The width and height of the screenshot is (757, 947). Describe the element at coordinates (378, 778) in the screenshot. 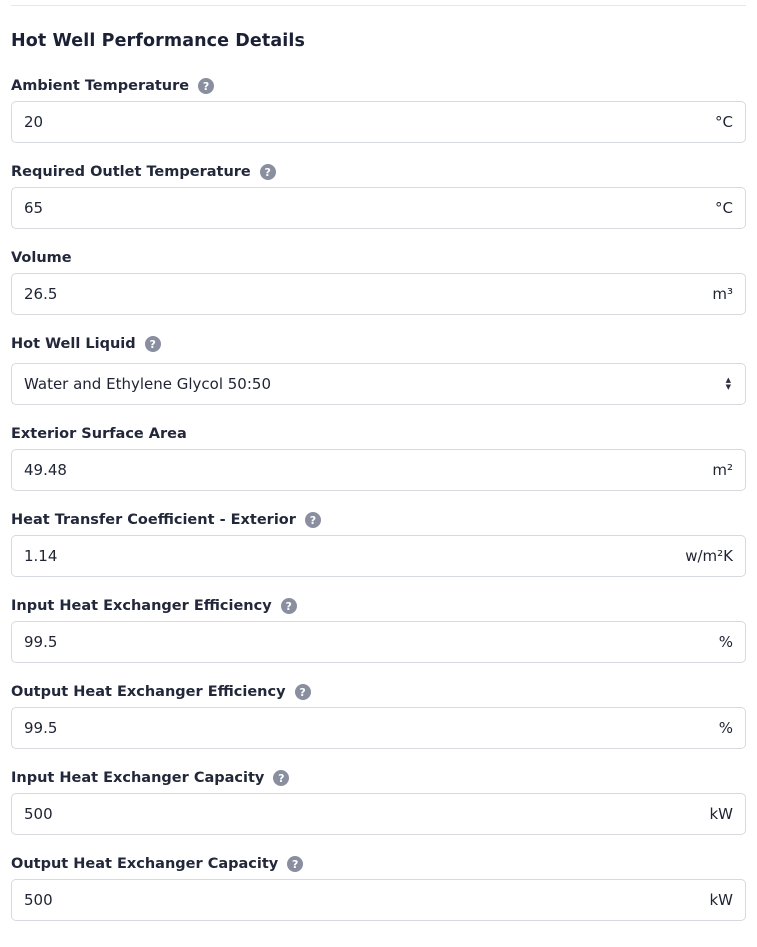

I see `input-hx-capacity-label-row: Input Heat Exchanger Capacity ?` at that location.